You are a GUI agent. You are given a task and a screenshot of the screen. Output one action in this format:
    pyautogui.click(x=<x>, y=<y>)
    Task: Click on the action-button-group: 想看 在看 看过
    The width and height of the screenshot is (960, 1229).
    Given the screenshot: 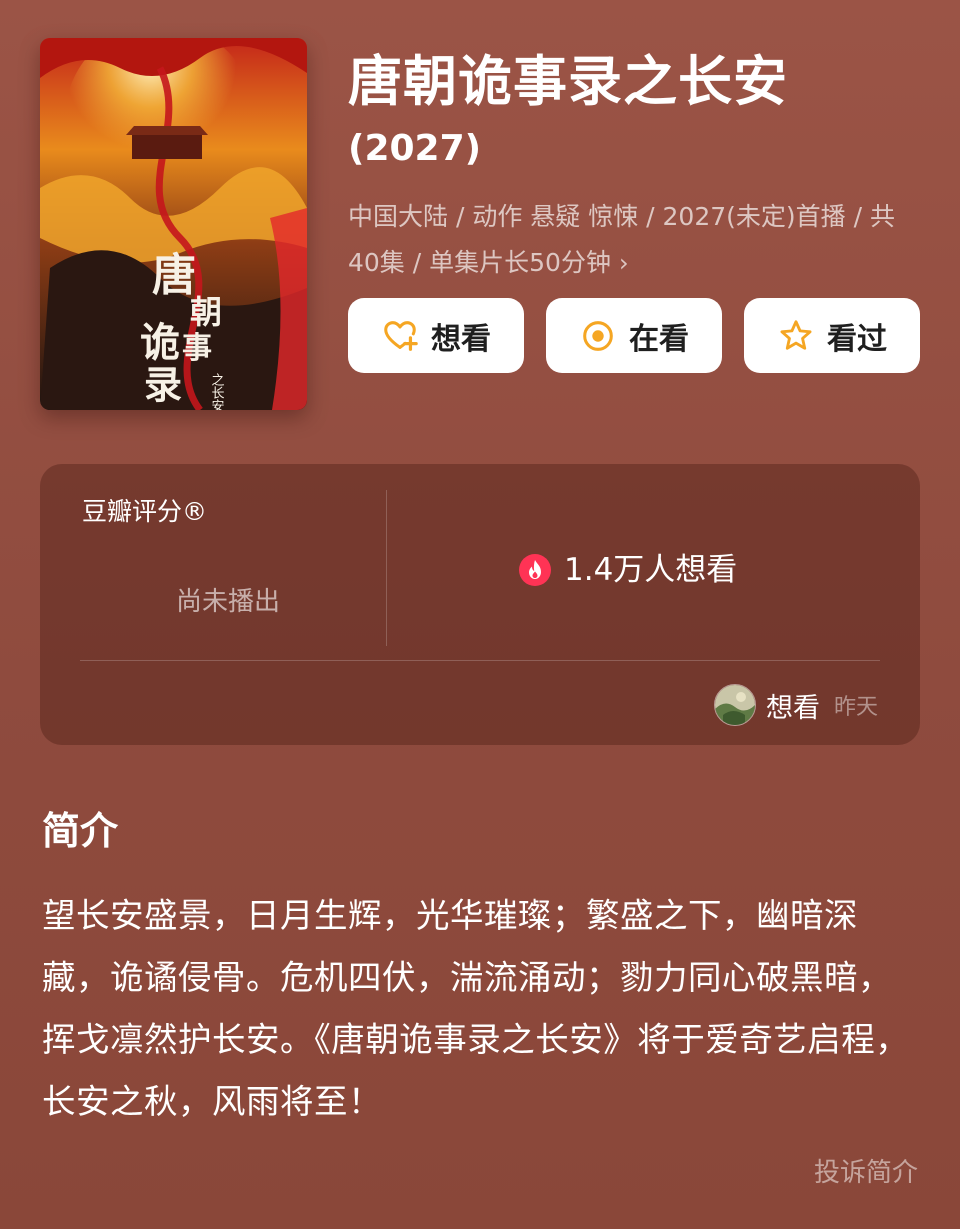 What is the action you would take?
    pyautogui.click(x=634, y=335)
    